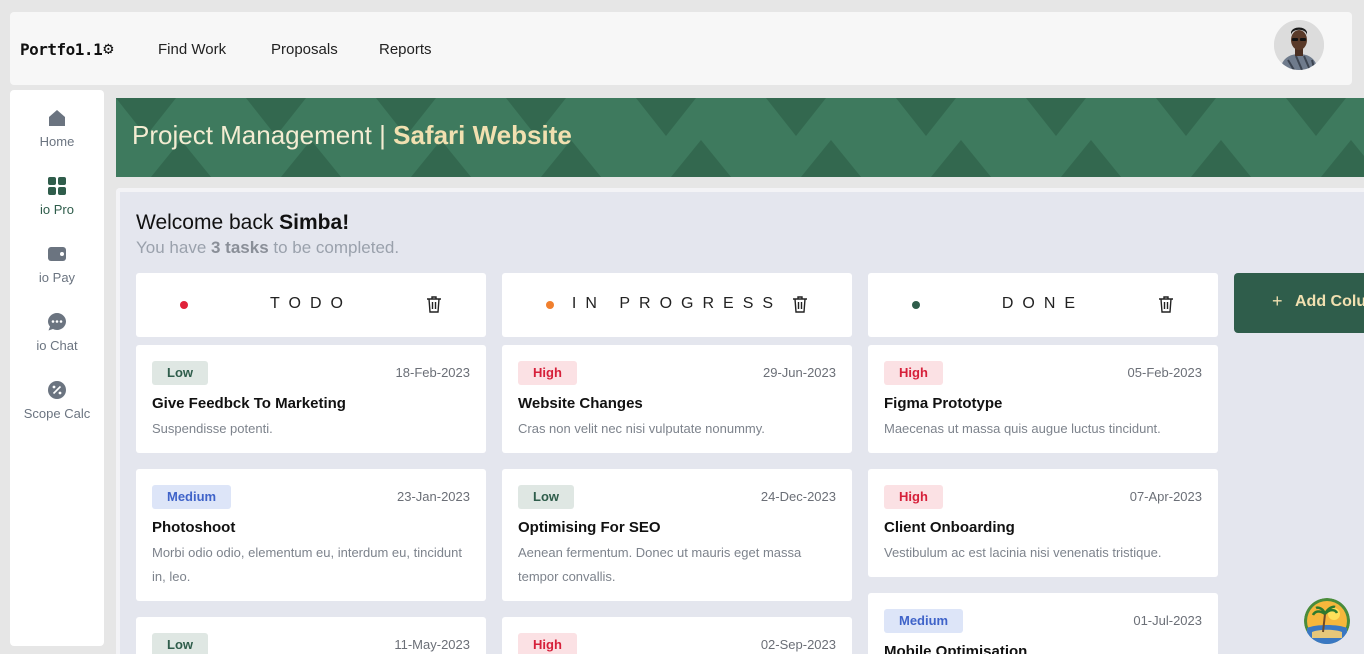 This screenshot has height=654, width=1364. What do you see at coordinates (432, 372) in the screenshot?
I see `task-date: 18-Feb-2023` at bounding box center [432, 372].